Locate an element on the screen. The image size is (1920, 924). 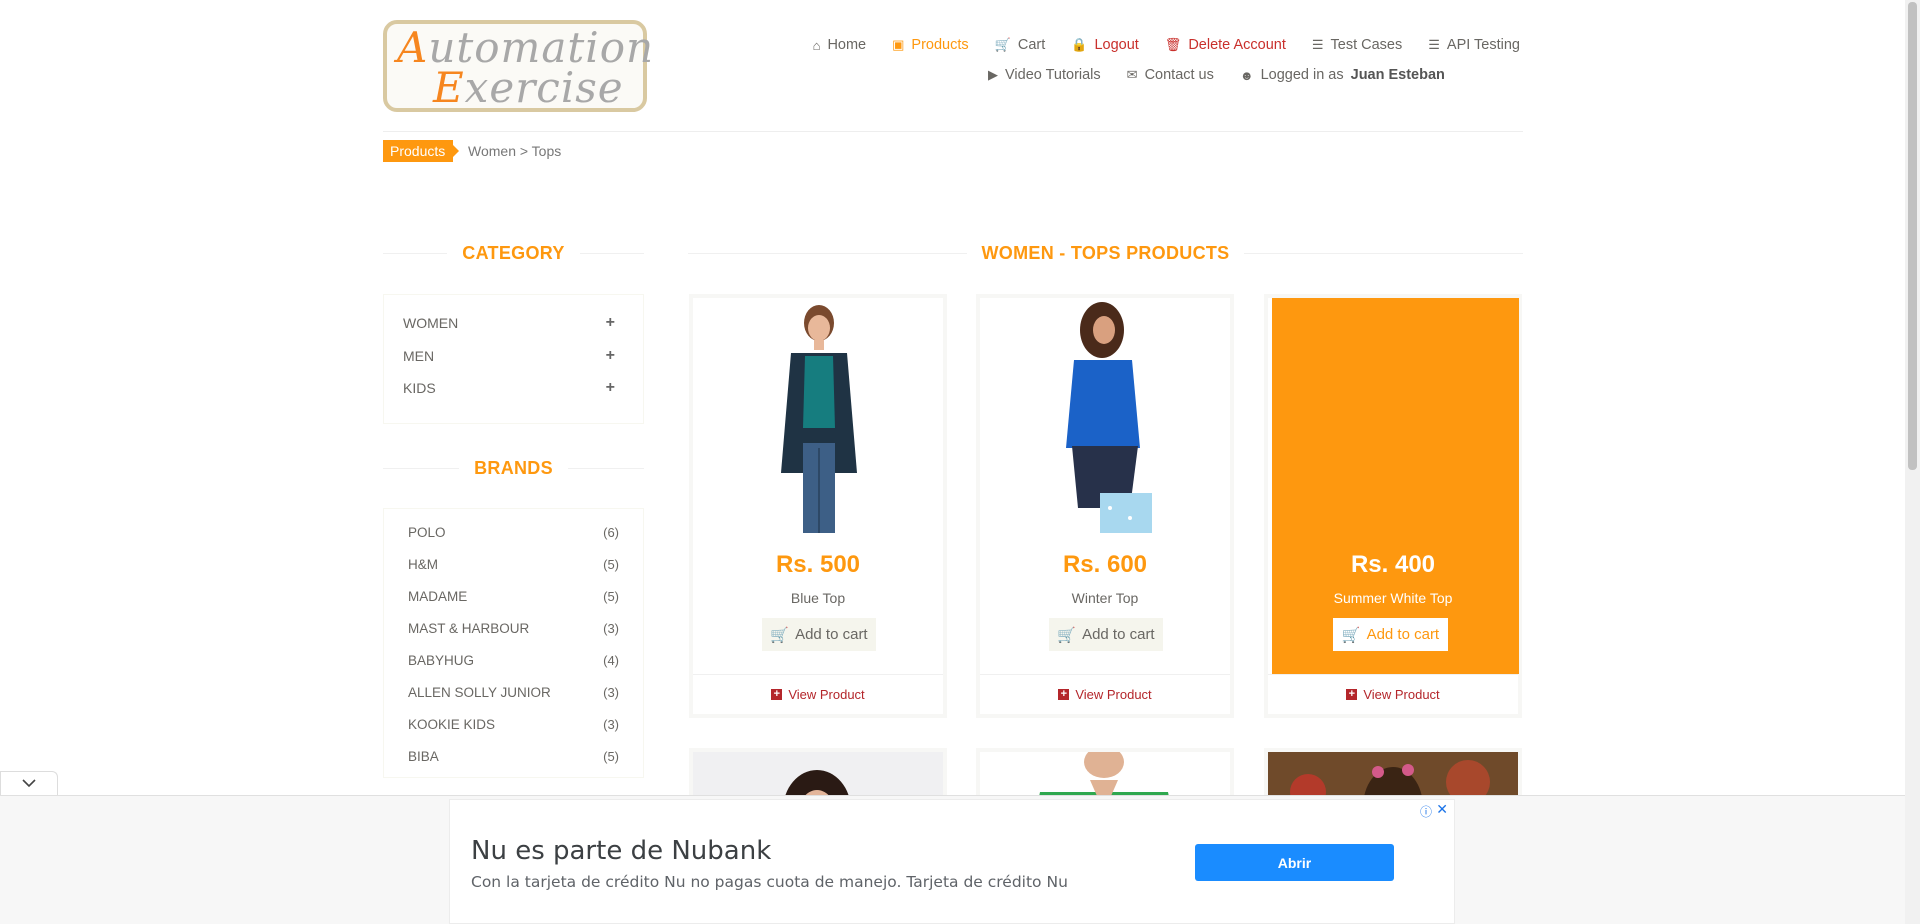
nav-logout-label: Logout is located at coordinates (1116, 45).